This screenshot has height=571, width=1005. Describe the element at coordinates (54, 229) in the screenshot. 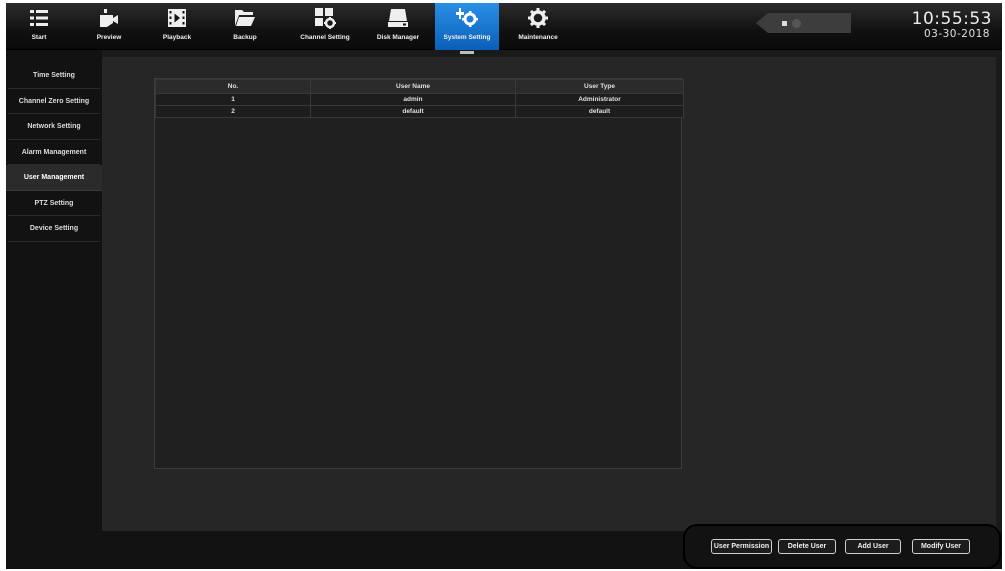

I see `sidebar-item-device-setting: Device Setting` at that location.